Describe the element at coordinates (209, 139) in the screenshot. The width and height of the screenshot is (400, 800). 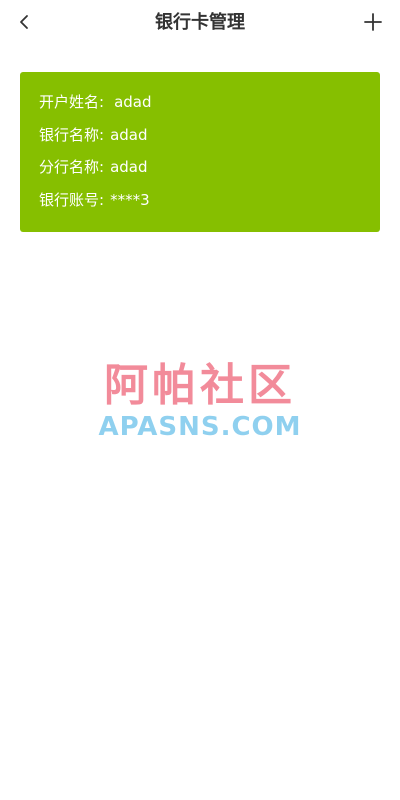
I see `bank-name-row: 银行名称: adad` at that location.